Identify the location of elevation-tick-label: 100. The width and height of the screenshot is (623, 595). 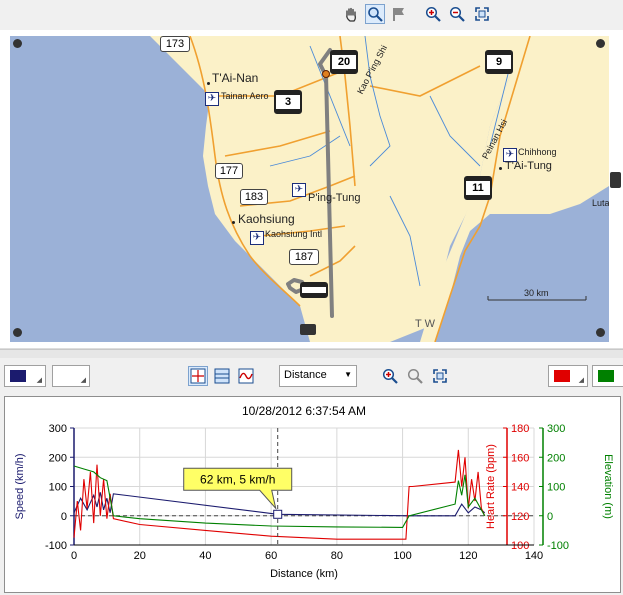
(556, 488).